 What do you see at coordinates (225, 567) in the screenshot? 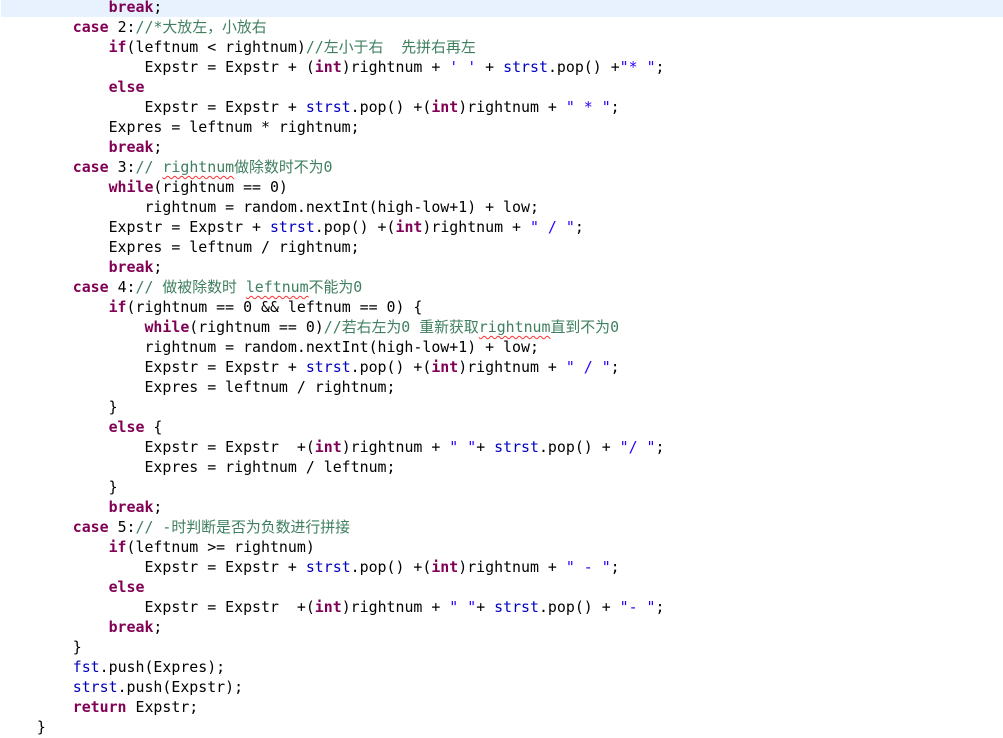
I see `code-text: Expstr = Expstr +` at bounding box center [225, 567].